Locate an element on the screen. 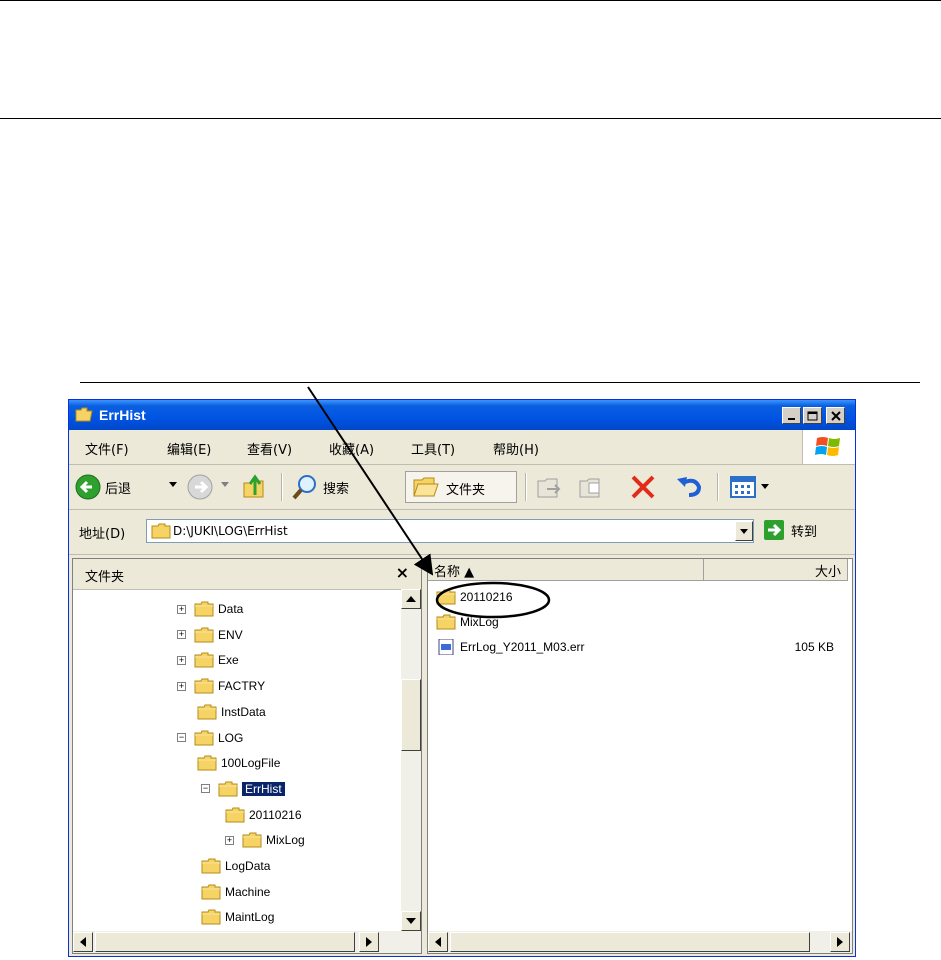 Image resolution: width=941 pixels, height=960 pixels. folders-button: 文件夹 is located at coordinates (461, 487).